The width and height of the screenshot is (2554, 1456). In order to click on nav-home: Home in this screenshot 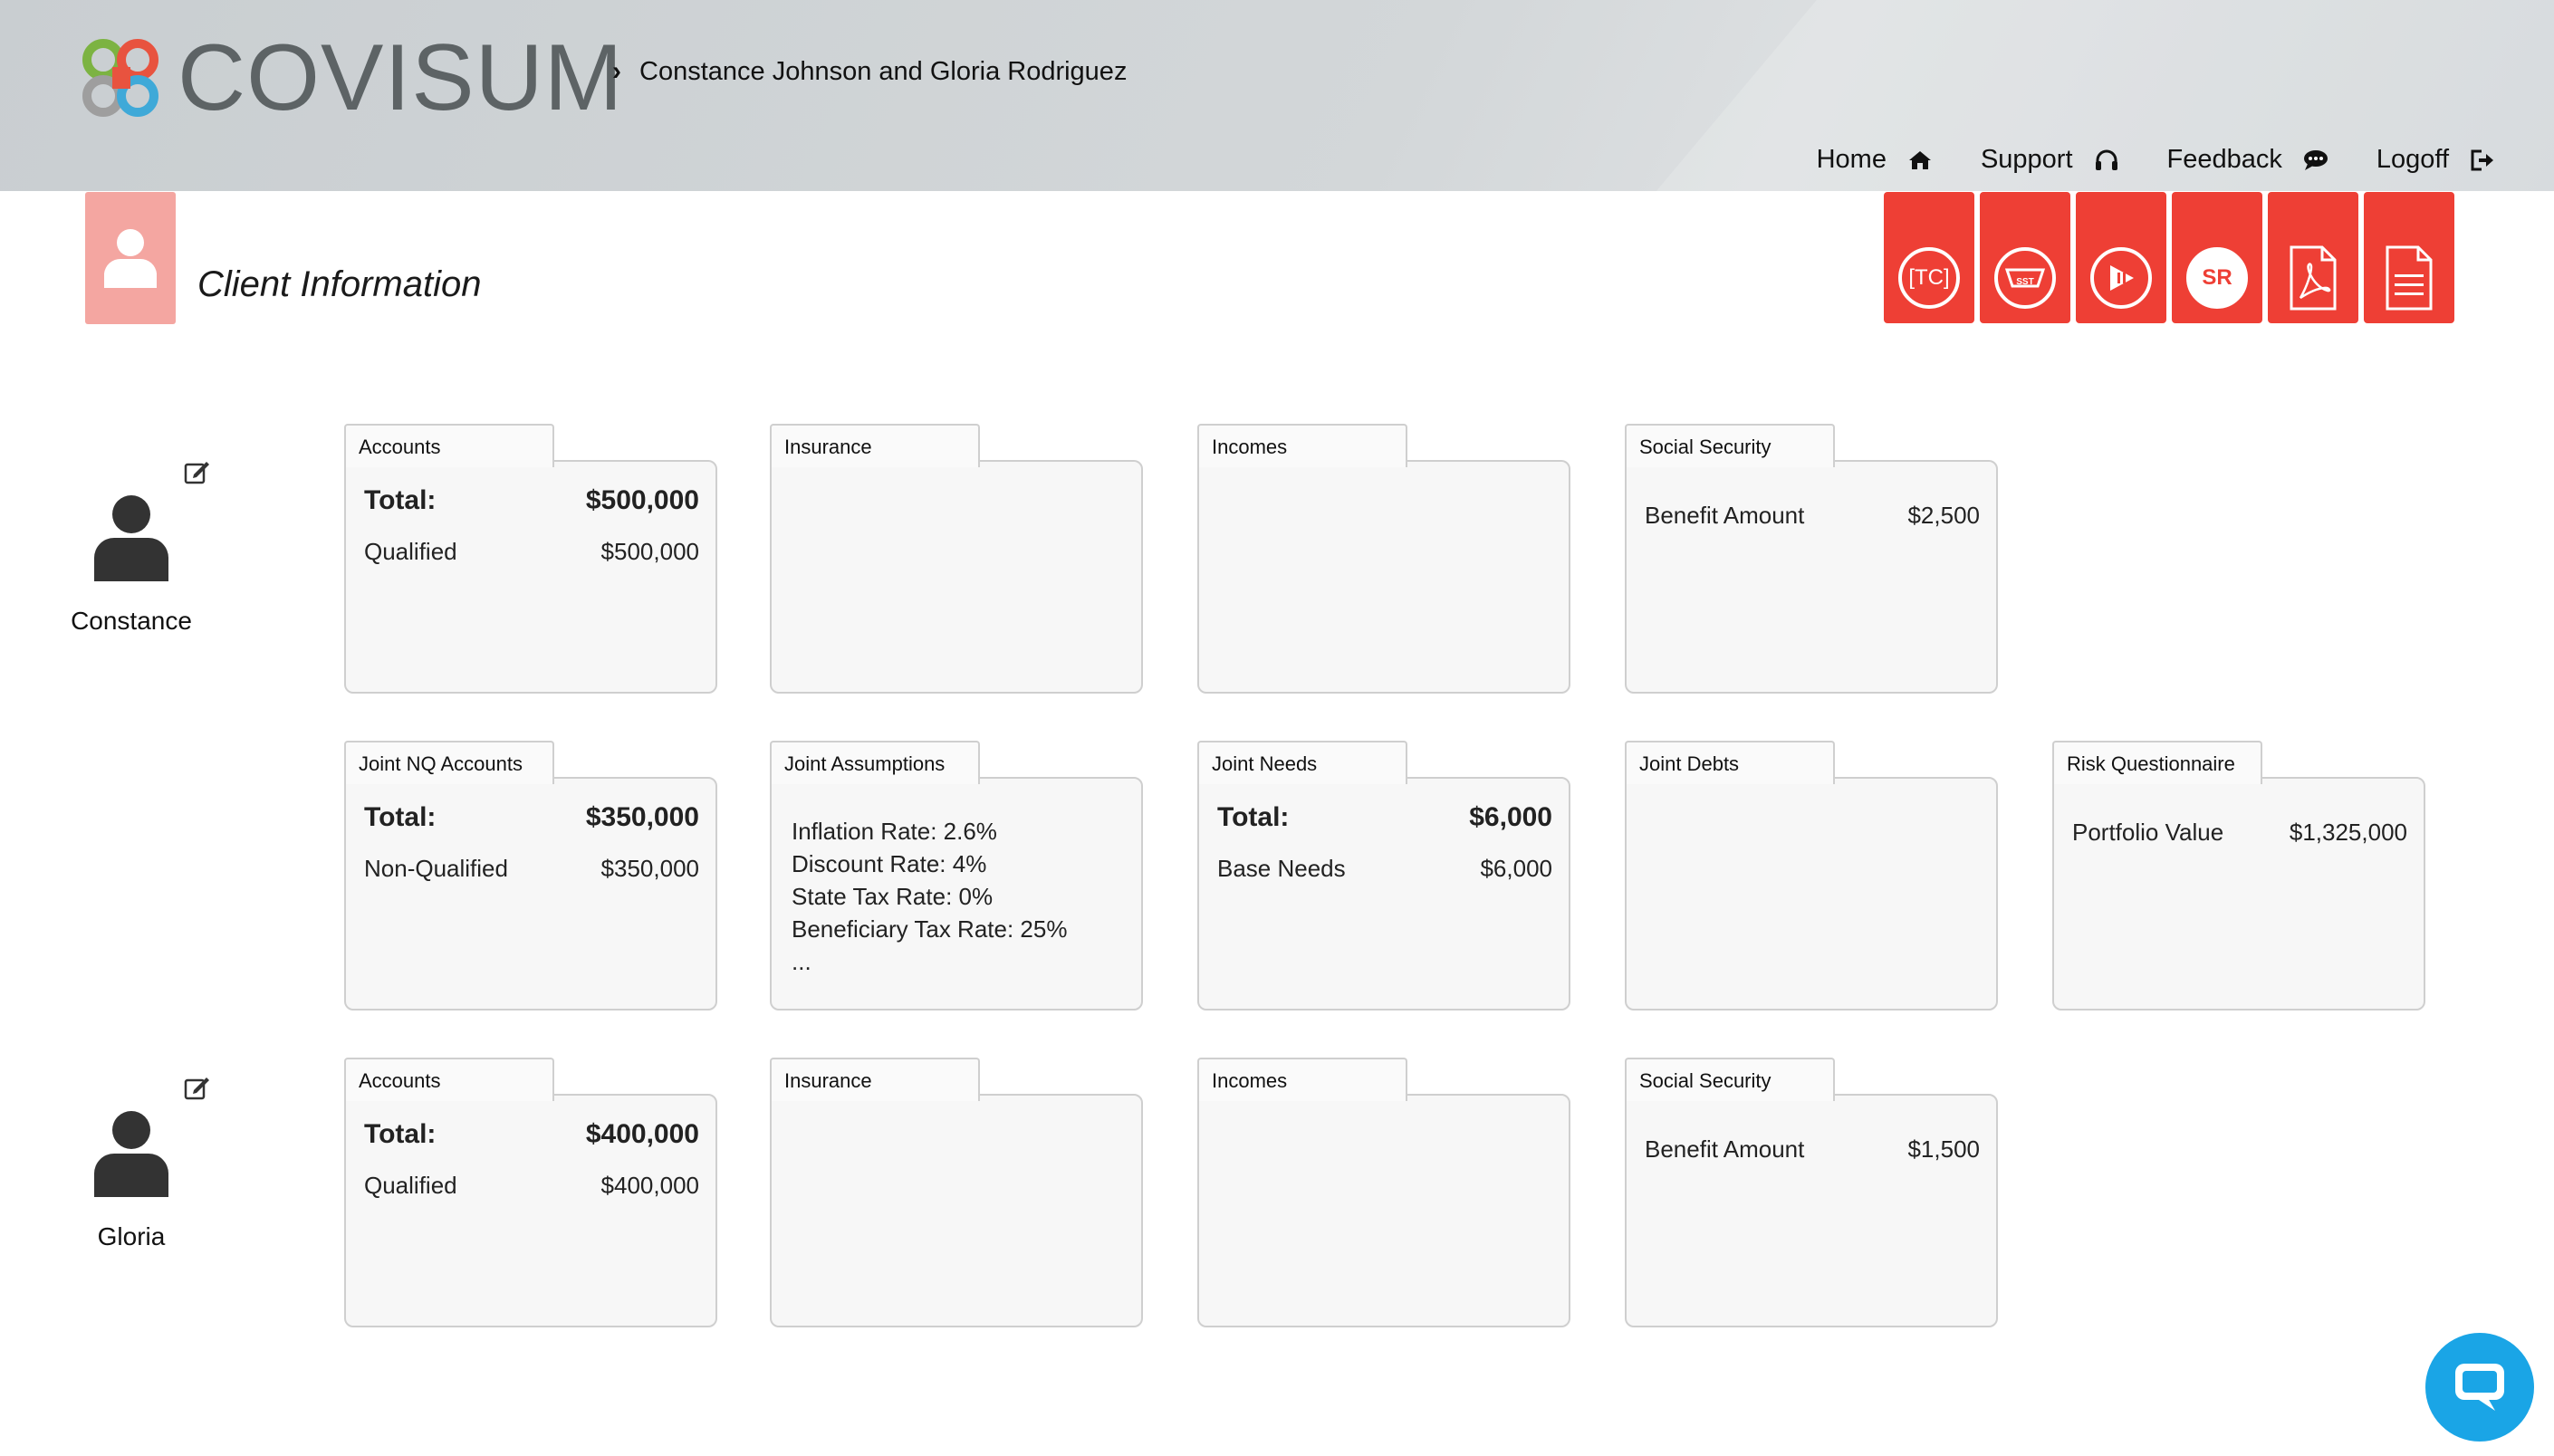, I will do `click(1875, 160)`.